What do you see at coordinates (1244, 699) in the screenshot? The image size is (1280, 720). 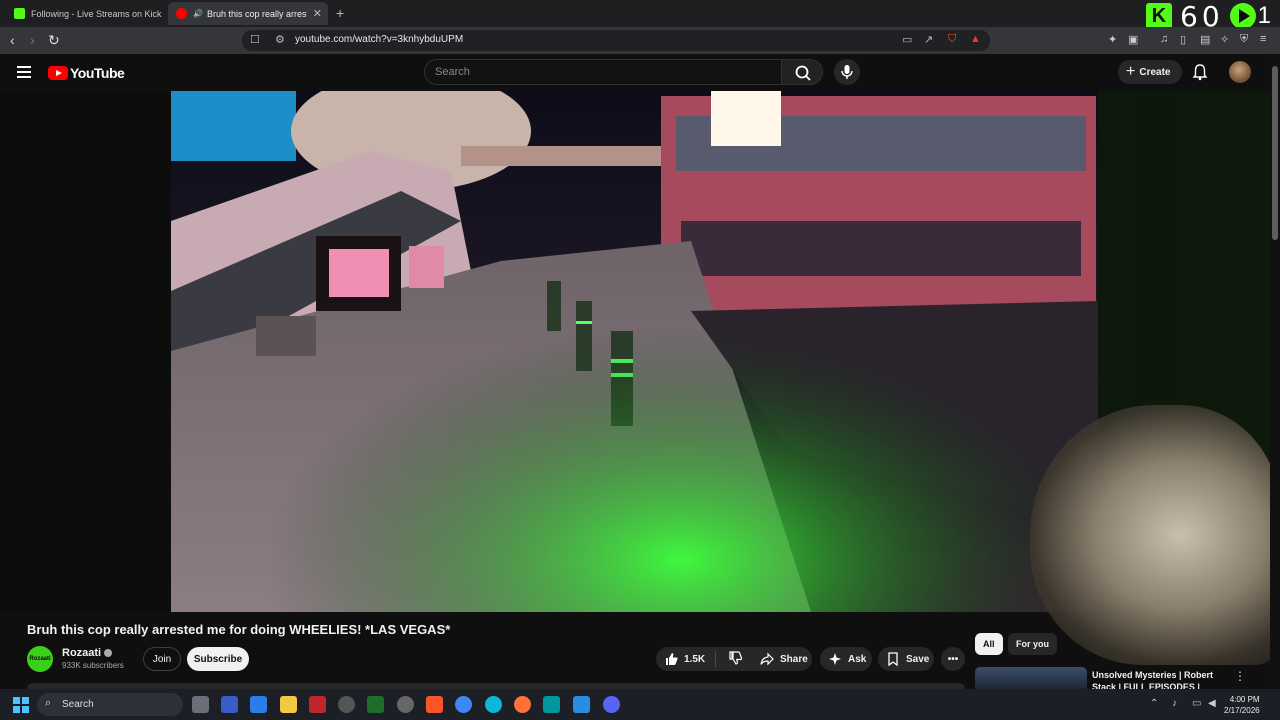 I see `clock-time: 4:00 PM` at bounding box center [1244, 699].